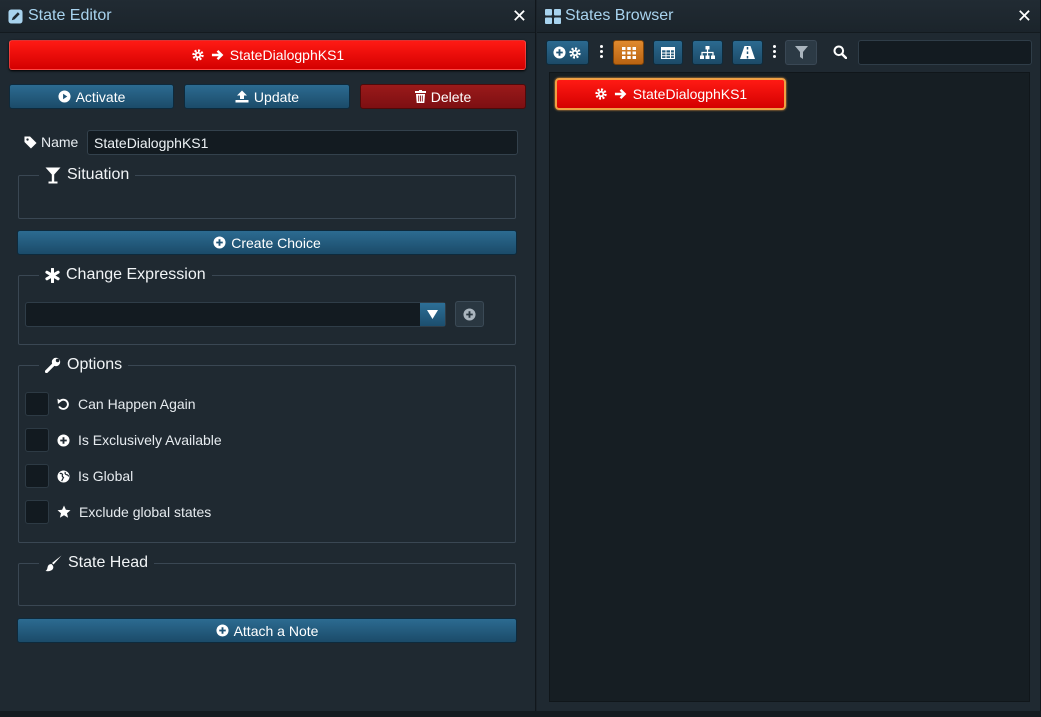  Describe the element at coordinates (235, 314) in the screenshot. I see `change-expression-select` at that location.